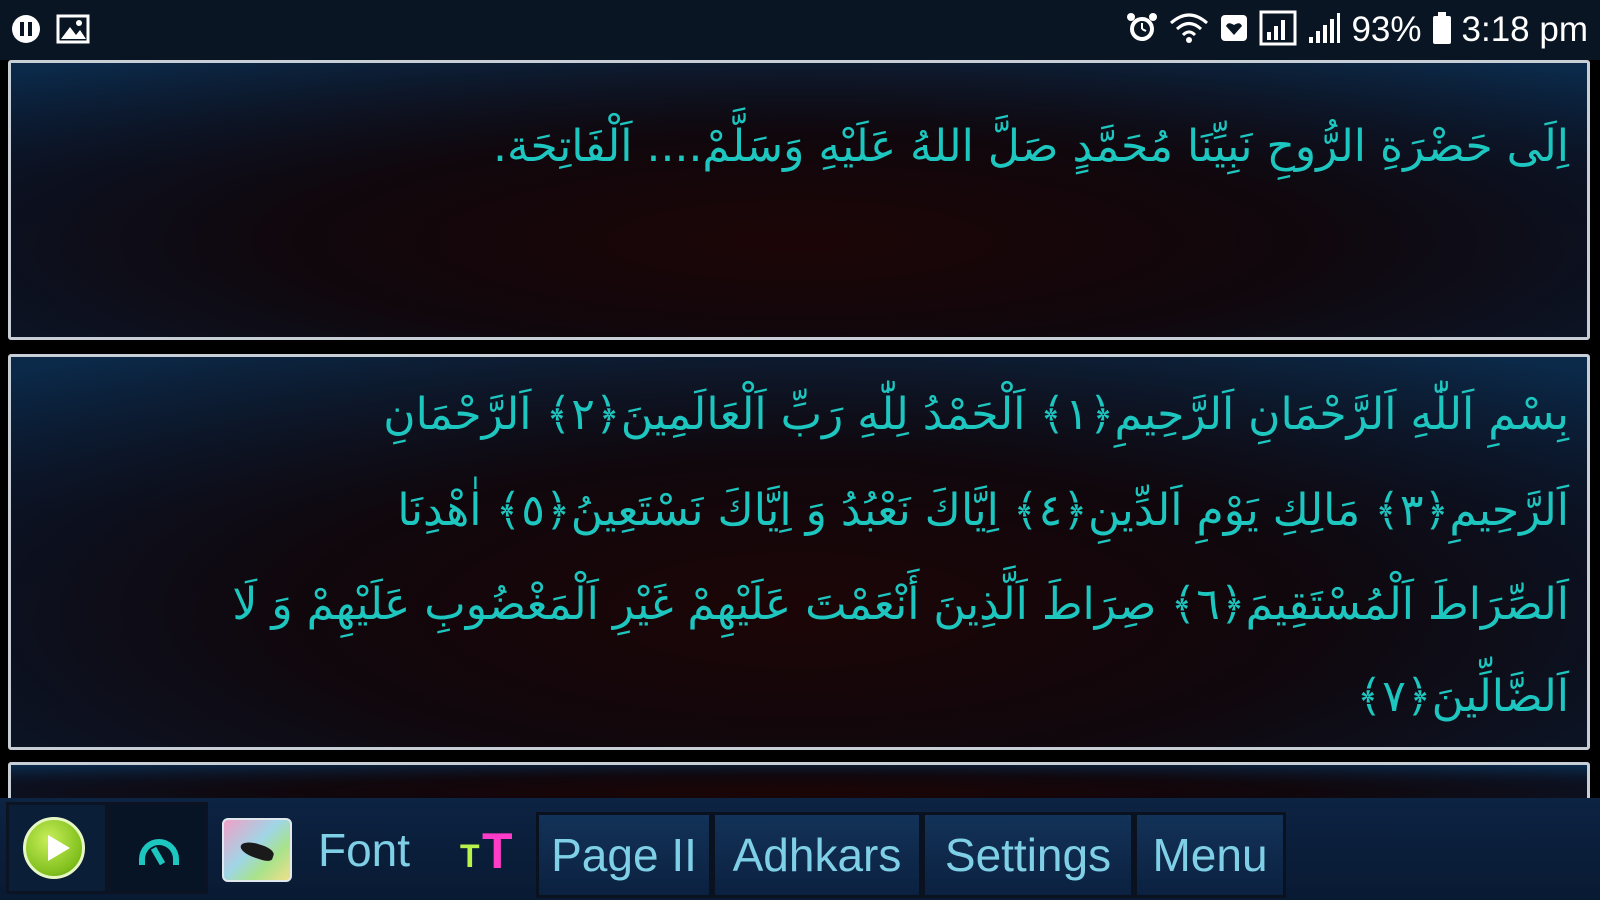 Image resolution: width=1600 pixels, height=900 pixels. I want to click on text-size-icon: T T, so click(491, 850).